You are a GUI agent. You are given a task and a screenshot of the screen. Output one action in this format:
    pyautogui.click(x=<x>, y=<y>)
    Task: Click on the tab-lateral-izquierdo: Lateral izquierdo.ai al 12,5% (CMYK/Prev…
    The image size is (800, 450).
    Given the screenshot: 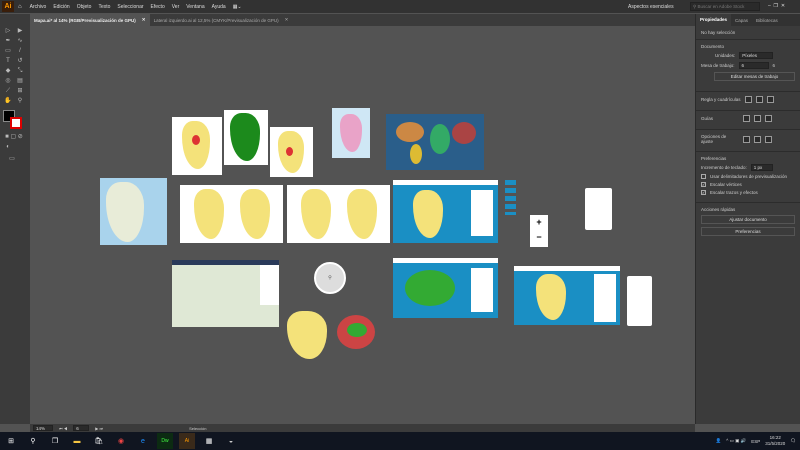 What is the action you would take?
    pyautogui.click(x=221, y=20)
    